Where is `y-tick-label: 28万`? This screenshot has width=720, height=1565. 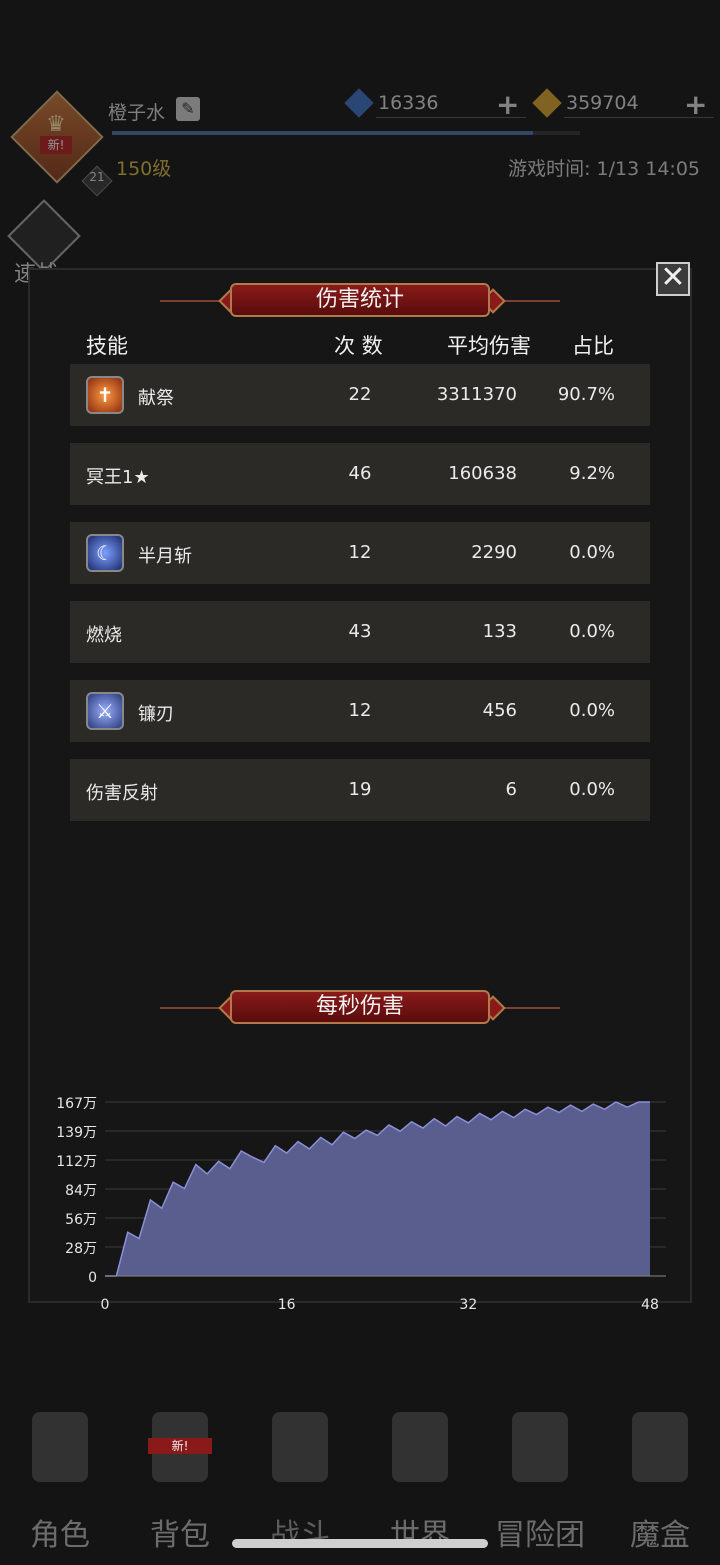
y-tick-label: 28万 is located at coordinates (81, 1249).